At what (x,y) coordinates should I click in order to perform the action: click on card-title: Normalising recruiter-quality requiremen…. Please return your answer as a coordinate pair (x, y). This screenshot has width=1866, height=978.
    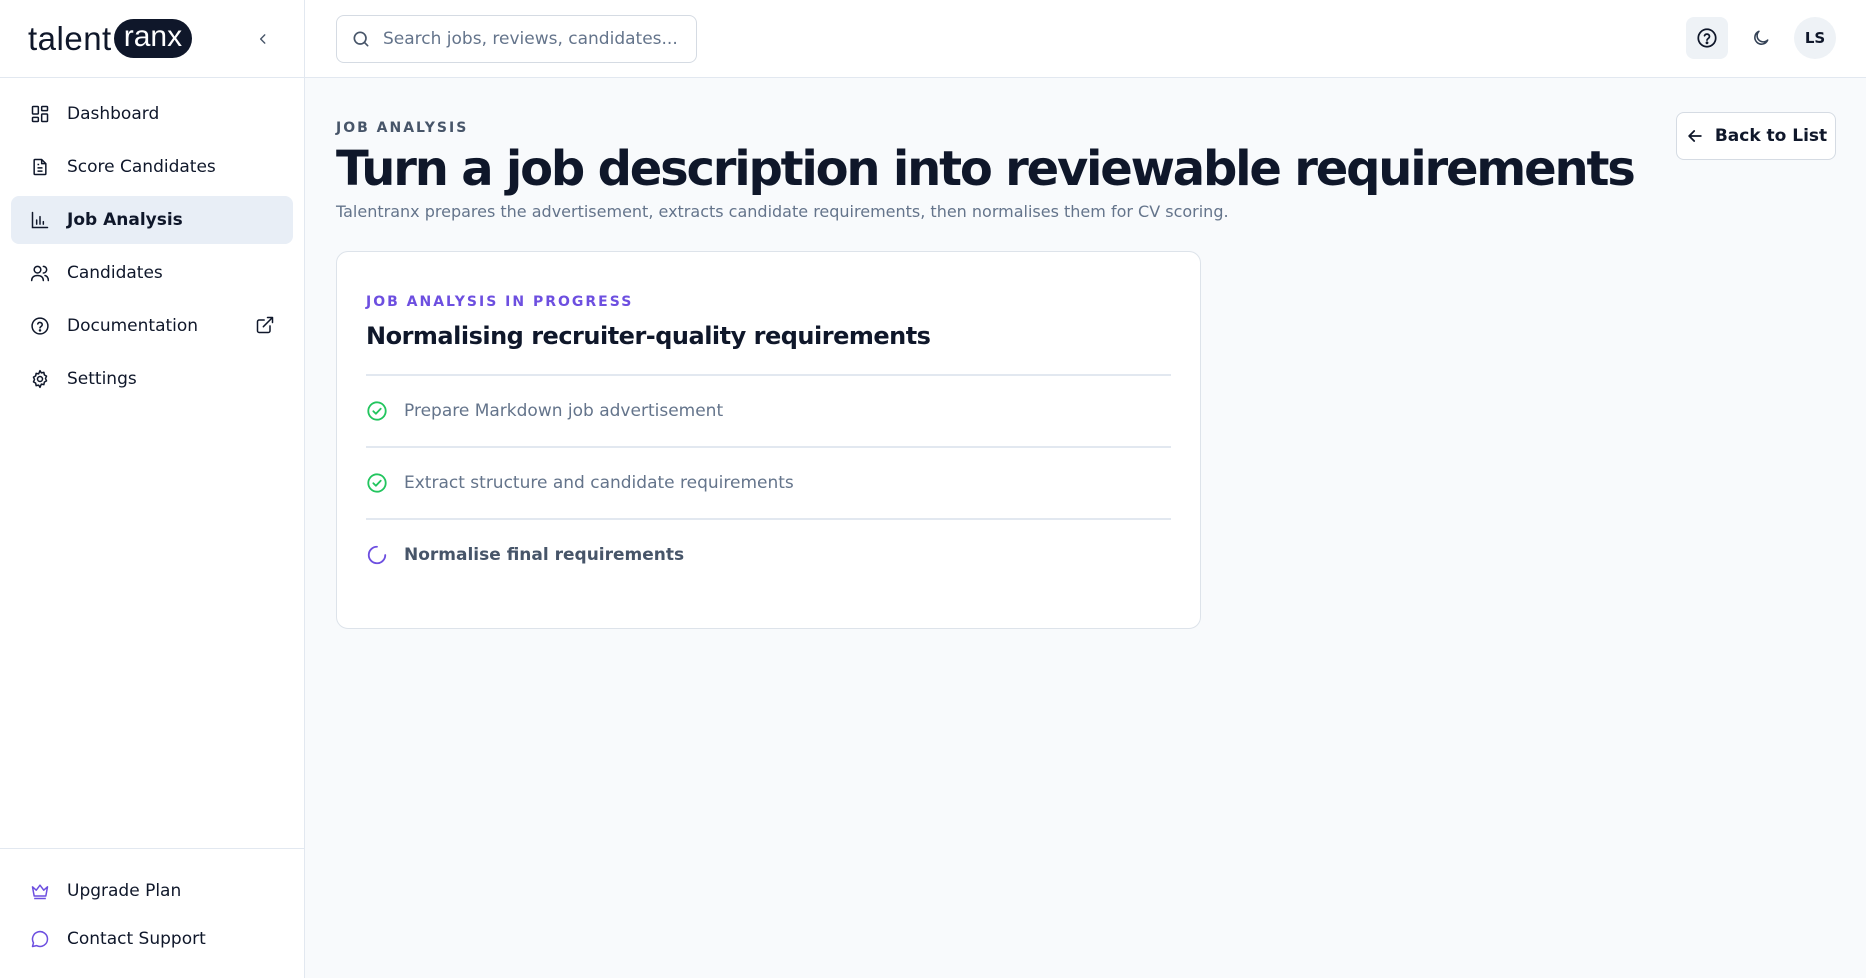
    Looking at the image, I should click on (648, 336).